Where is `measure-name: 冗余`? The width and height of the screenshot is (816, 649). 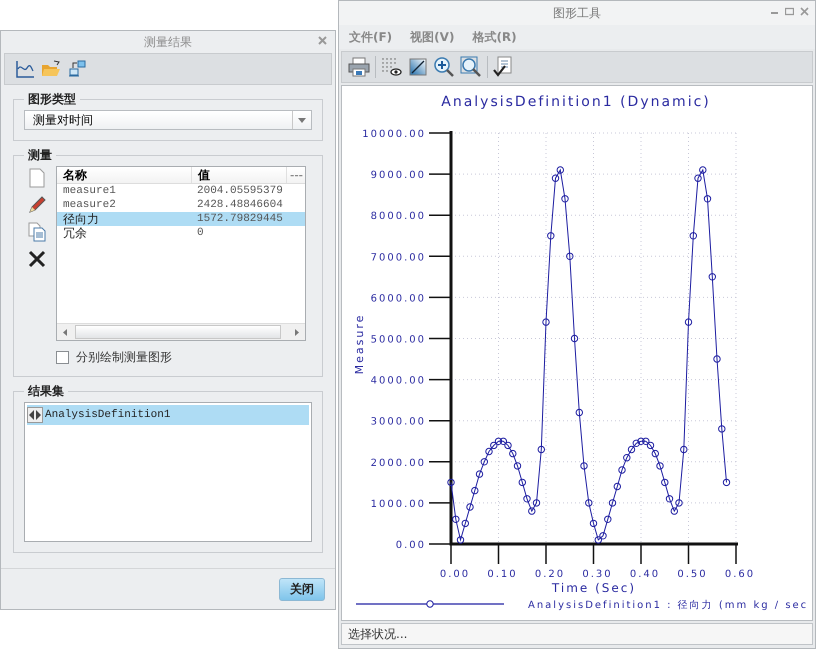
measure-name: 冗余 is located at coordinates (75, 233).